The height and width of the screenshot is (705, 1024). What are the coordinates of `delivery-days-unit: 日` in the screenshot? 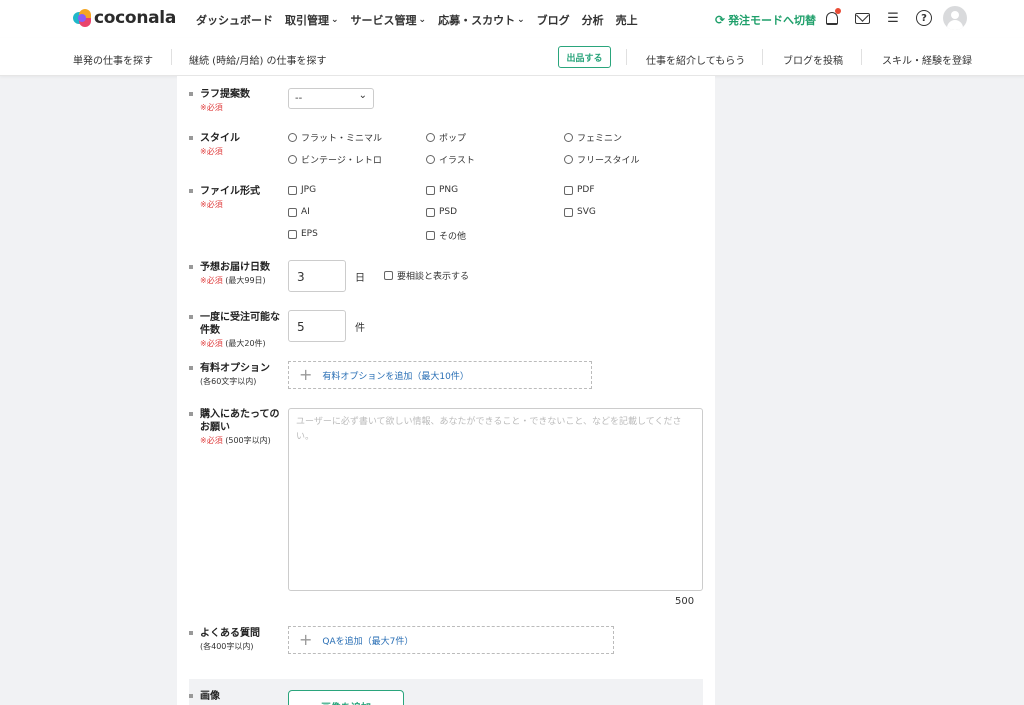 It's located at (360, 278).